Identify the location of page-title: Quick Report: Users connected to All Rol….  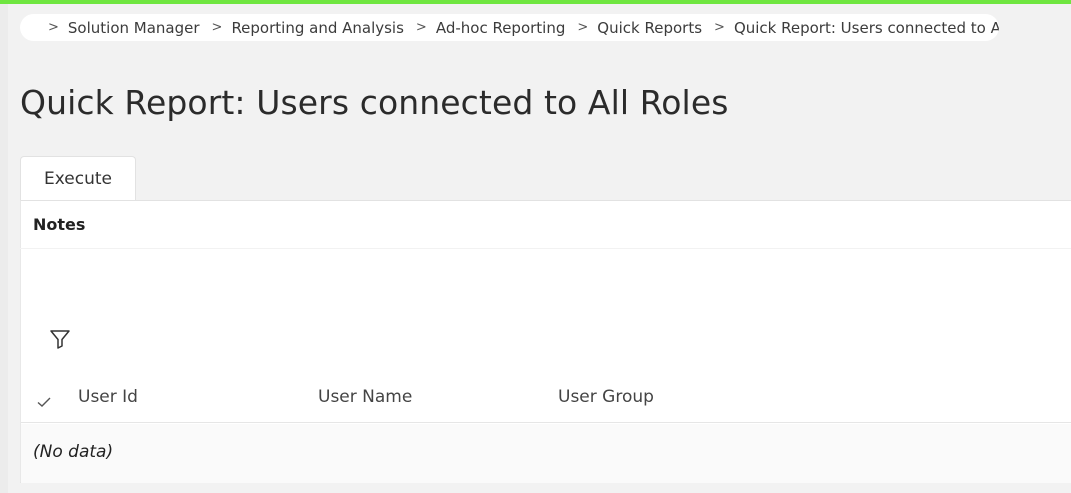
(374, 102).